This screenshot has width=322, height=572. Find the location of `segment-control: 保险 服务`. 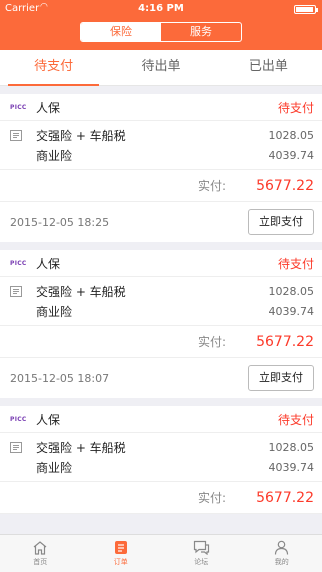

segment-control: 保险 服务 is located at coordinates (161, 32).